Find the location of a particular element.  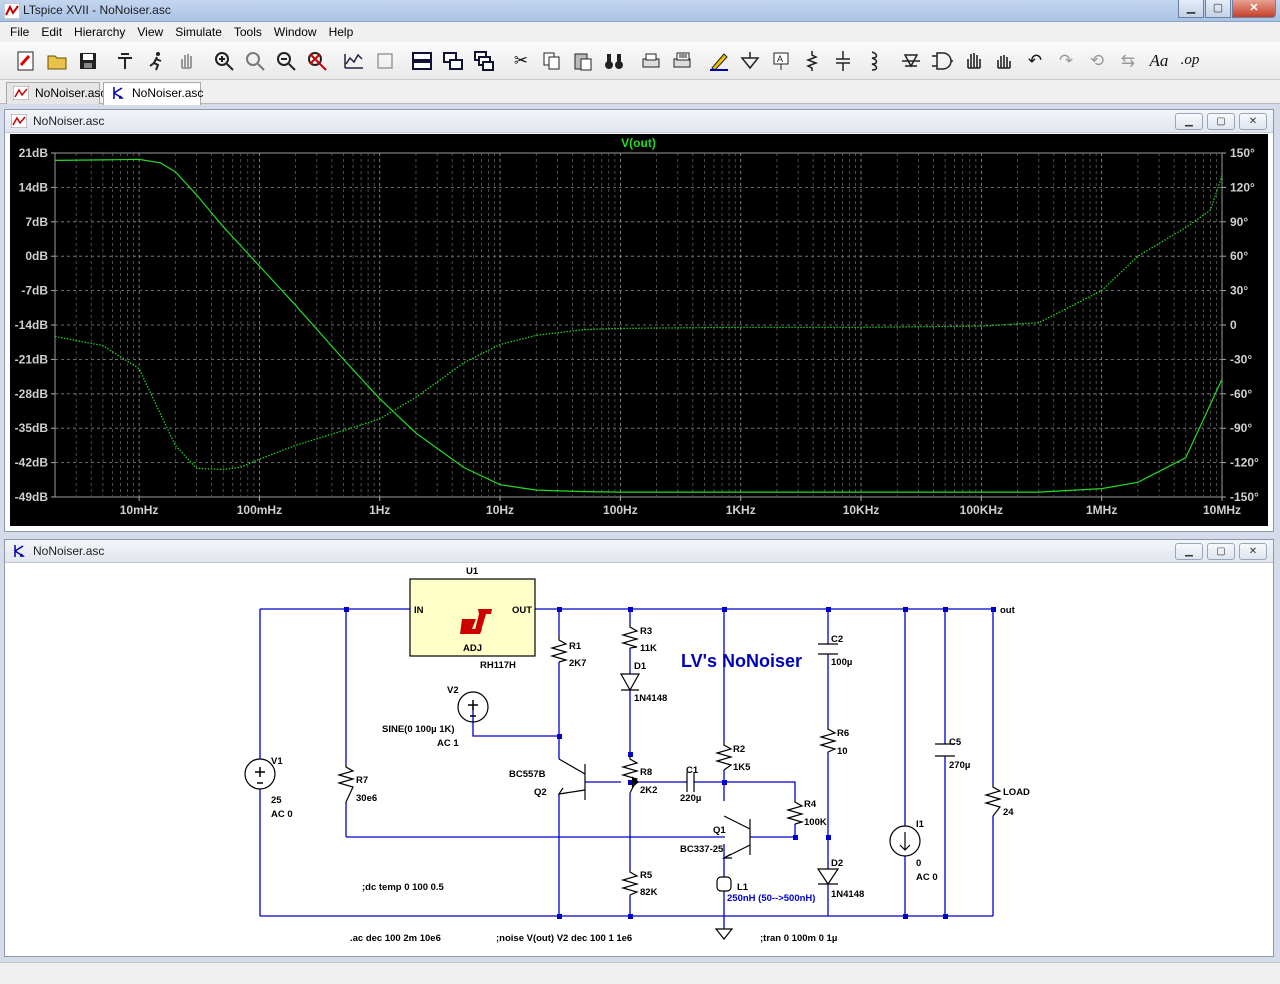

dc-directive: ;dc temp 0 100 0.5 is located at coordinates (403, 887).